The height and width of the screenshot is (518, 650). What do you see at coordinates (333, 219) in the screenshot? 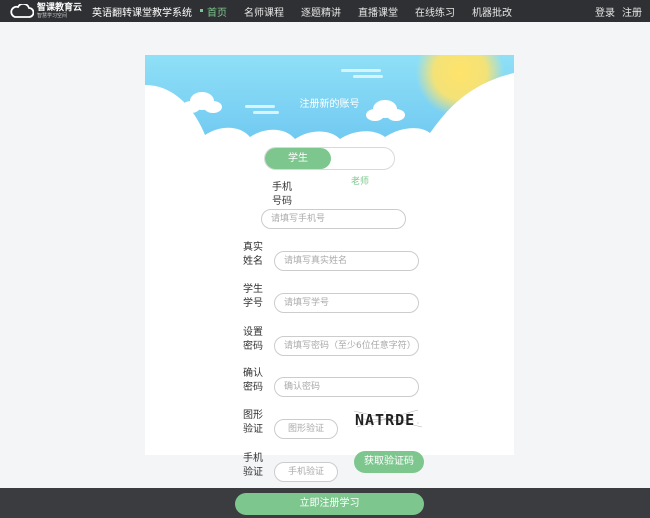
I see `phone-input: 请填写手机号` at bounding box center [333, 219].